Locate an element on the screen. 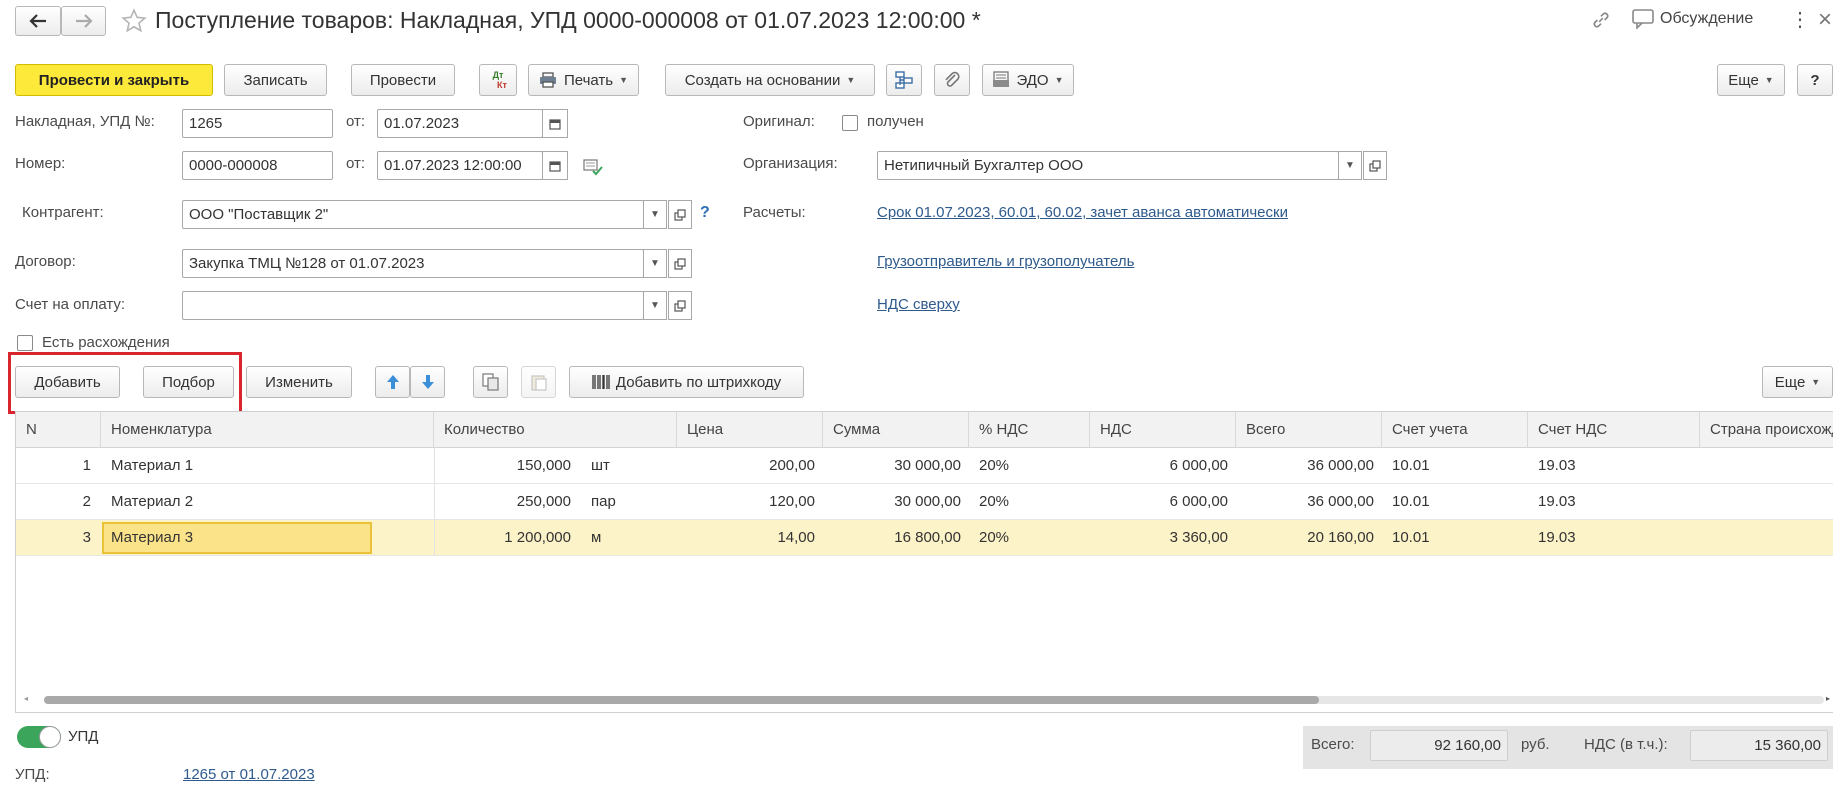 The image size is (1833, 809). change-button: Изменить is located at coordinates (299, 382).